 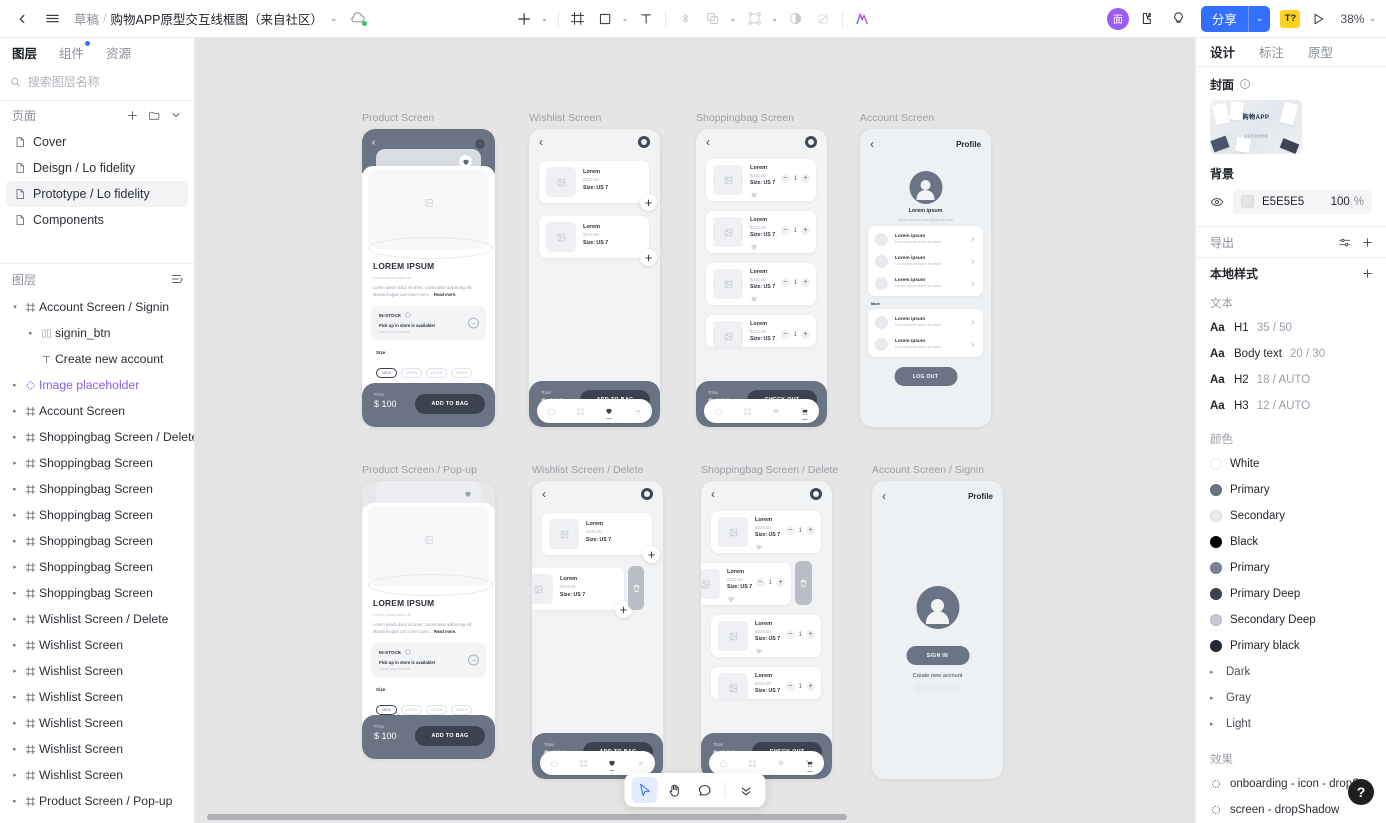 What do you see at coordinates (1358, 19) in the screenshot?
I see `zoom-control: 38% ⌄` at bounding box center [1358, 19].